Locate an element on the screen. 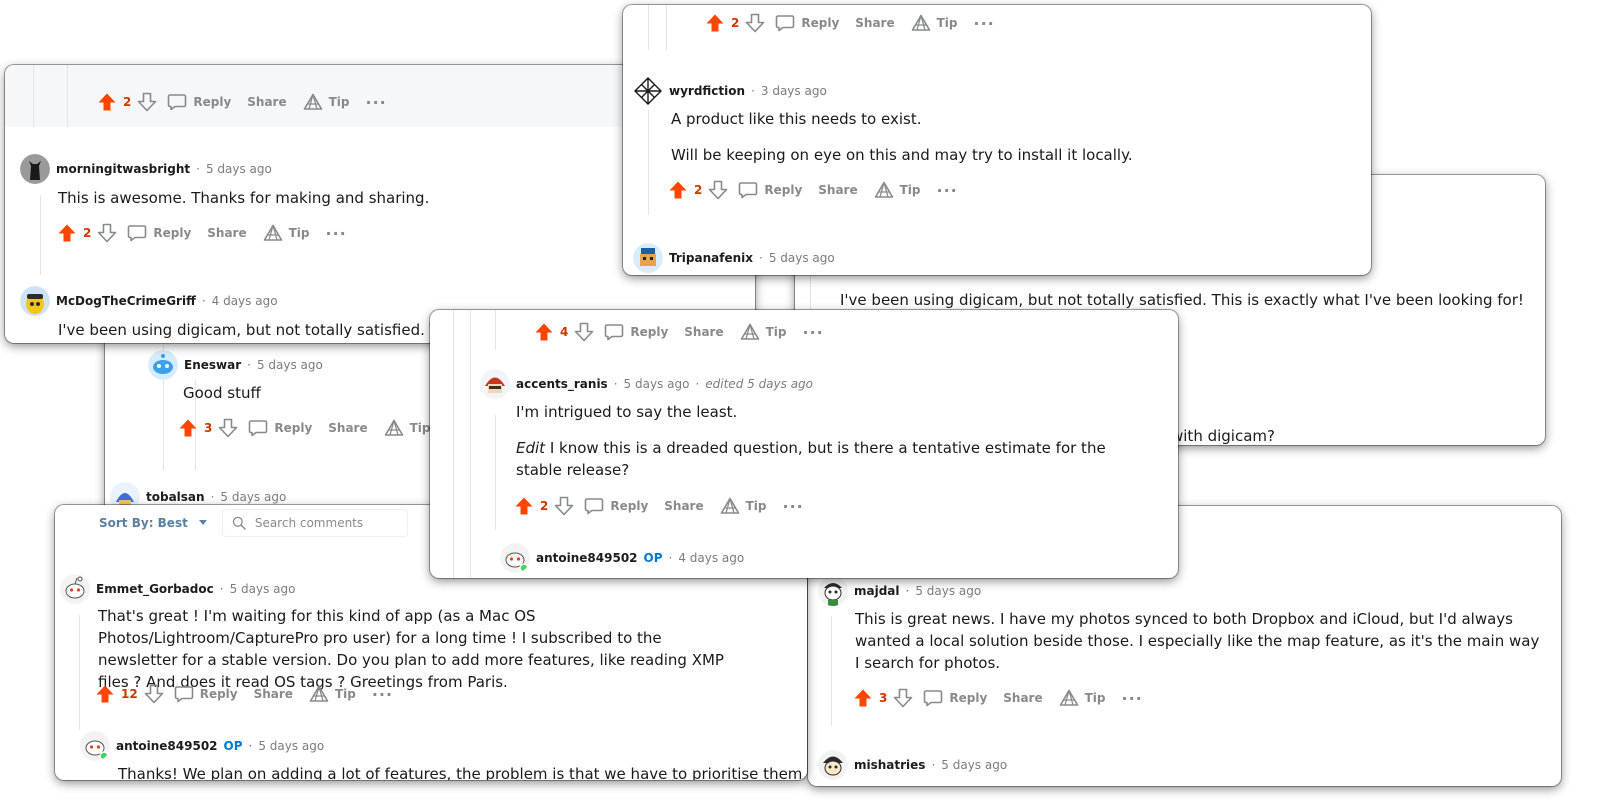 The image size is (1600, 810). vote-count: 2 is located at coordinates (87, 233).